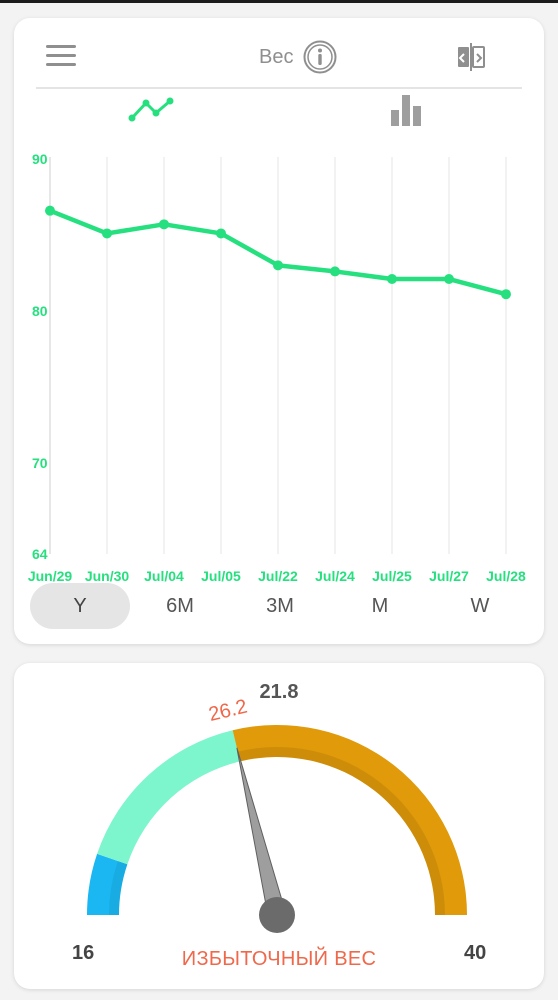 Image resolution: width=558 pixels, height=1000 pixels. Describe the element at coordinates (449, 576) in the screenshot. I see `x-tick-label: Jul/27` at that location.